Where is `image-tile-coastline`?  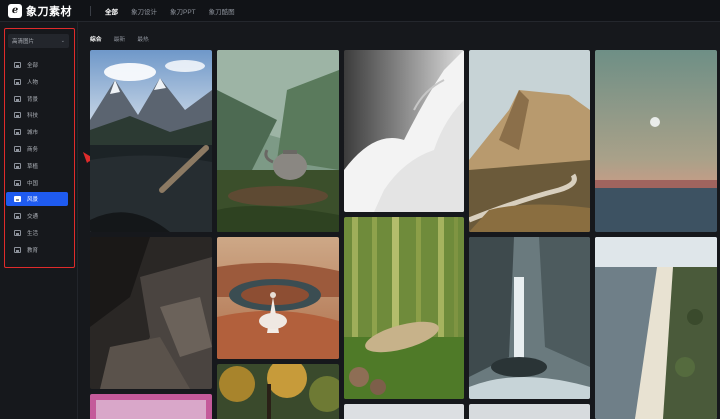 image-tile-coastline is located at coordinates (656, 328).